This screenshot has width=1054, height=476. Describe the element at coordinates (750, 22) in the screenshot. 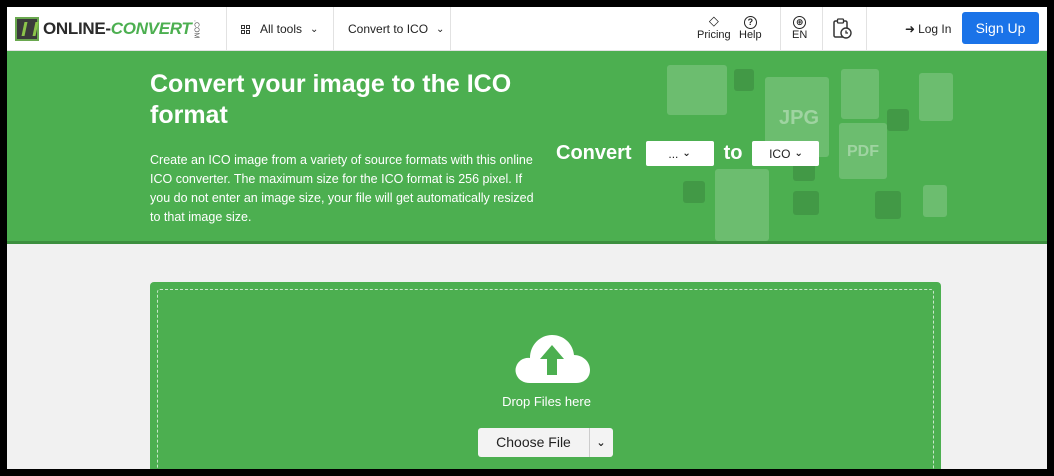

I see `question-icon: ?` at that location.